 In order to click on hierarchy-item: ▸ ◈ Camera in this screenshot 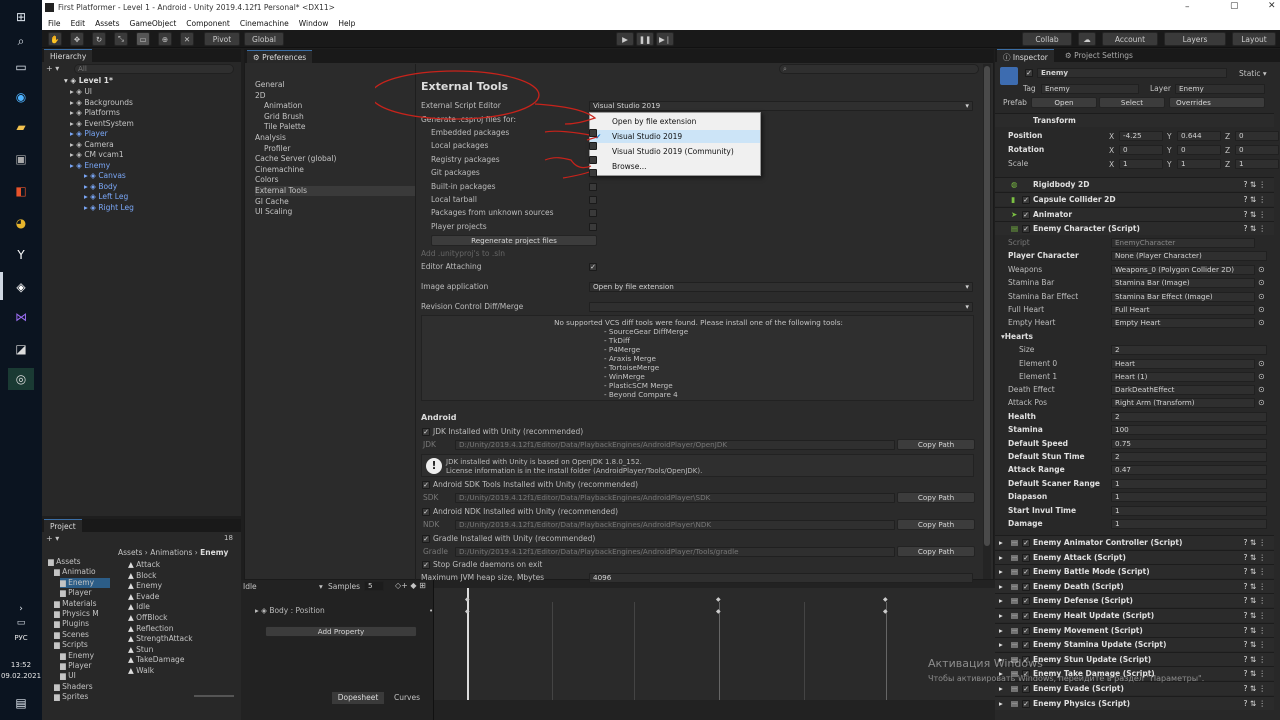, I will do `click(92, 145)`.